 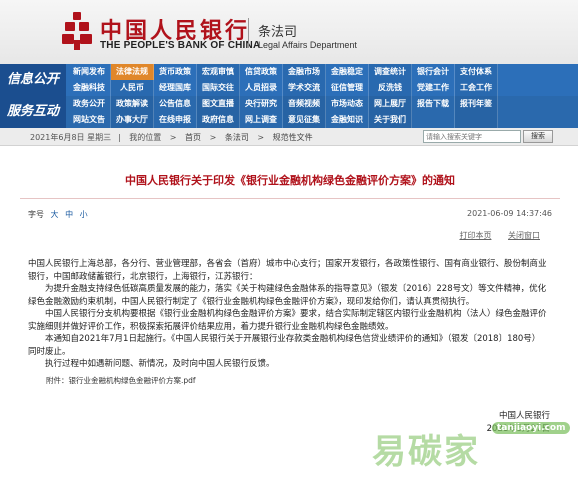 What do you see at coordinates (71, 137) in the screenshot?
I see `current-date: 2021年6月8日 星期三` at bounding box center [71, 137].